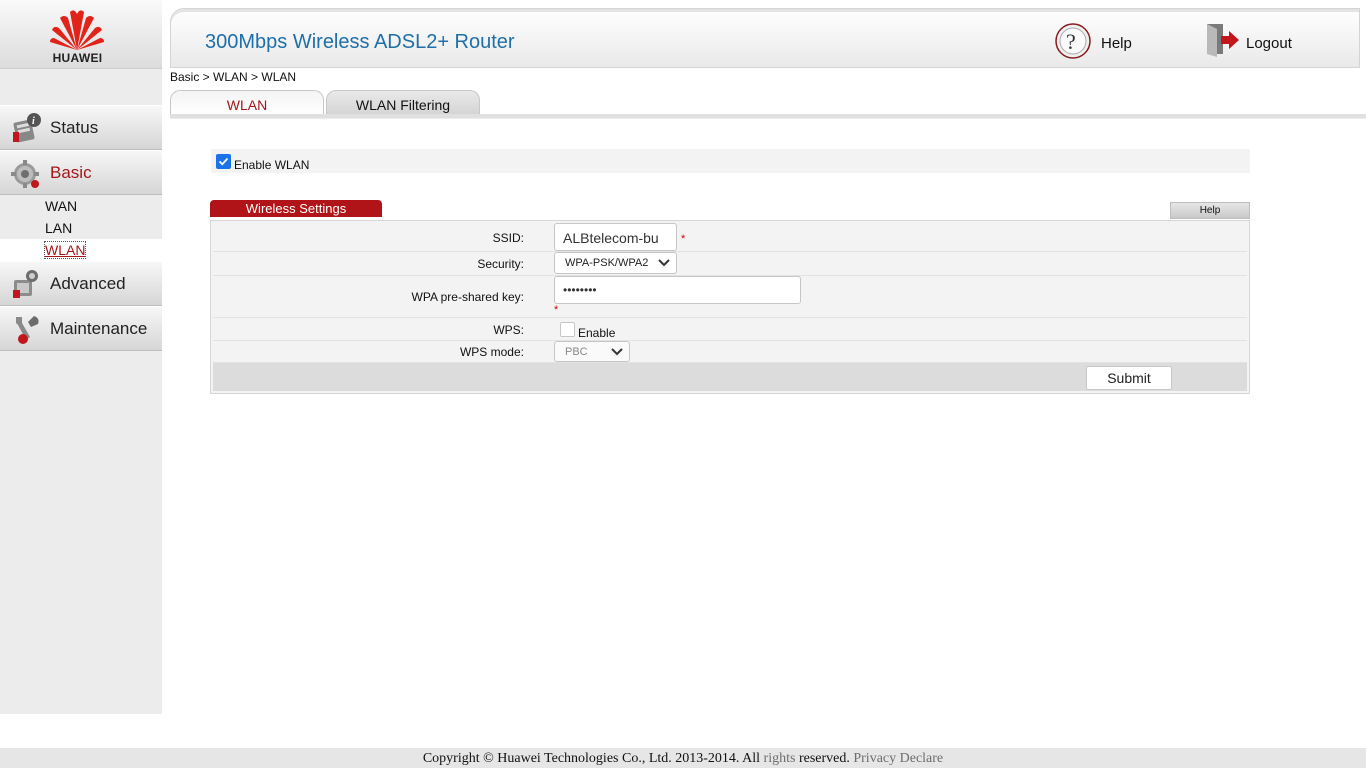  What do you see at coordinates (272, 165) in the screenshot?
I see `enable-wlan-label: Enable WLAN` at bounding box center [272, 165].